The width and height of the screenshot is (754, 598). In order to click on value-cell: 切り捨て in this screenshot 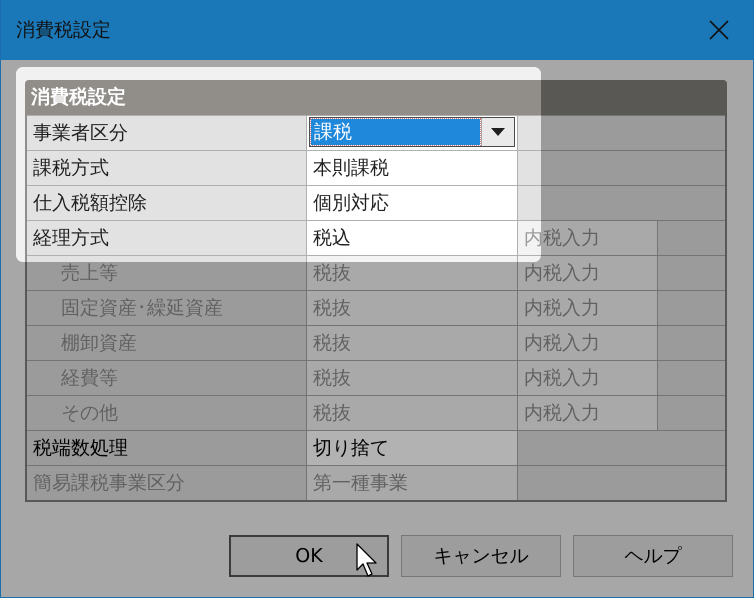, I will do `click(411, 448)`.